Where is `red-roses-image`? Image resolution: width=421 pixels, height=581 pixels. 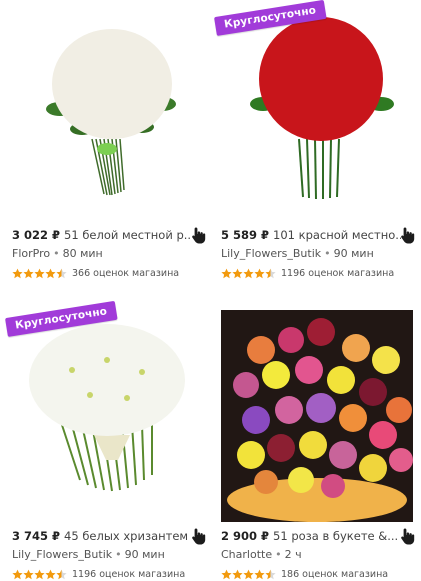
red-roses-image is located at coordinates (322, 108).